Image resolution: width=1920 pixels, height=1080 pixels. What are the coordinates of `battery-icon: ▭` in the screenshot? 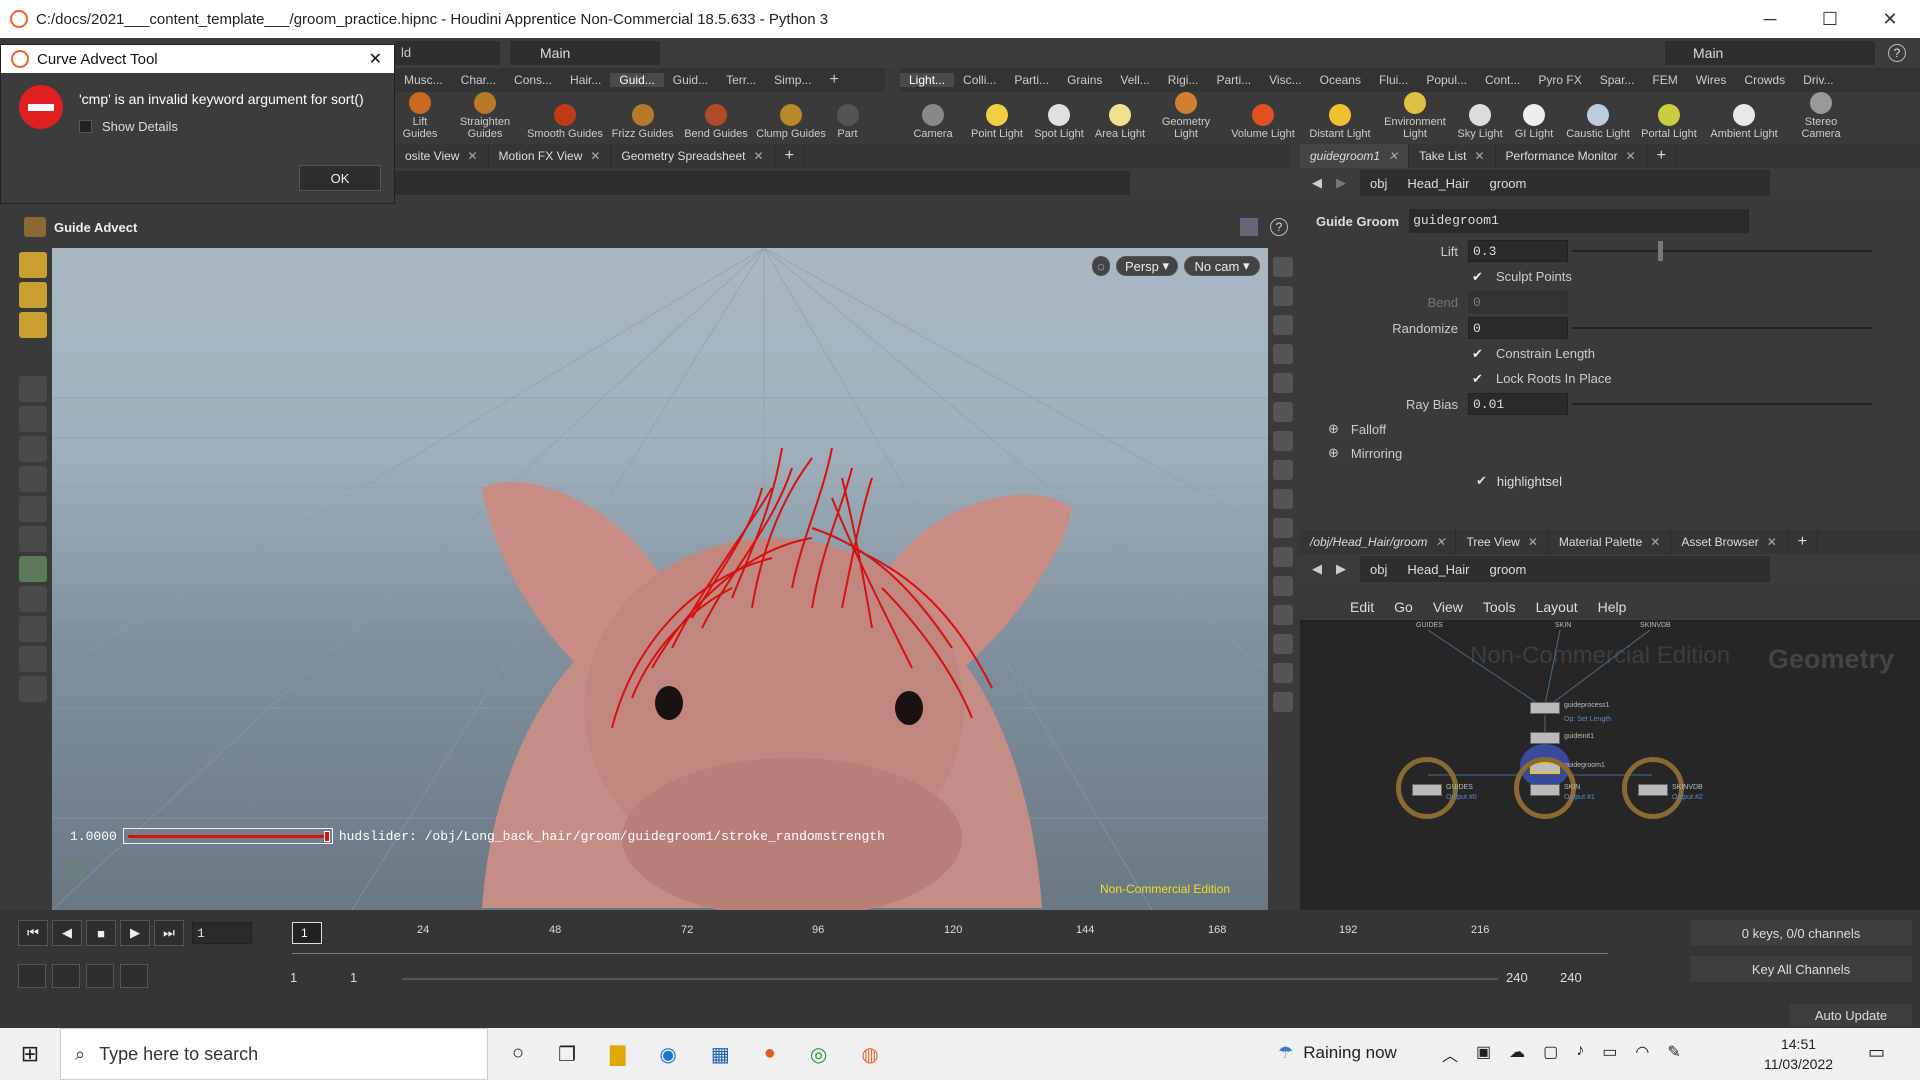 It's located at (1609, 1054).